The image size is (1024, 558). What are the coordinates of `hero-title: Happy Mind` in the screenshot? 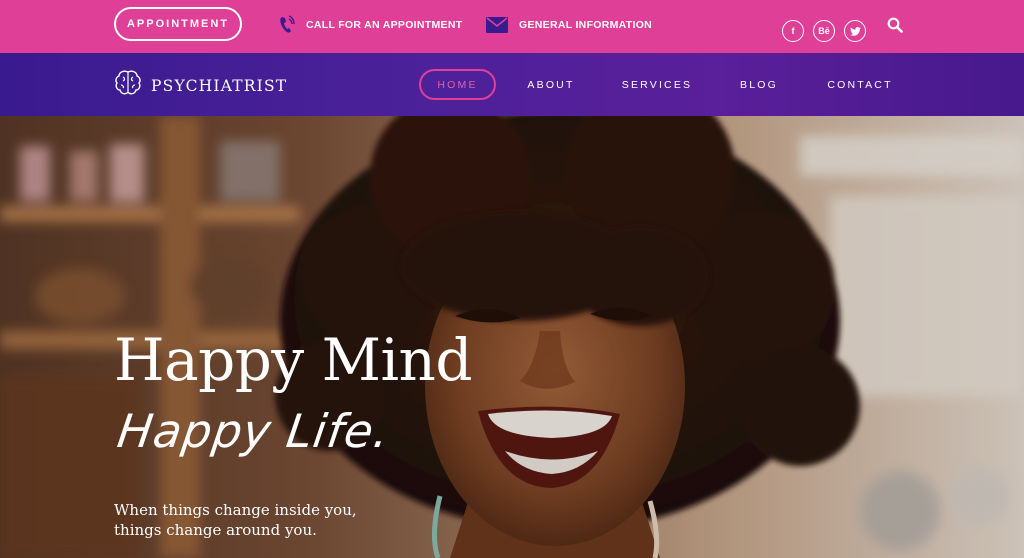 It's located at (293, 360).